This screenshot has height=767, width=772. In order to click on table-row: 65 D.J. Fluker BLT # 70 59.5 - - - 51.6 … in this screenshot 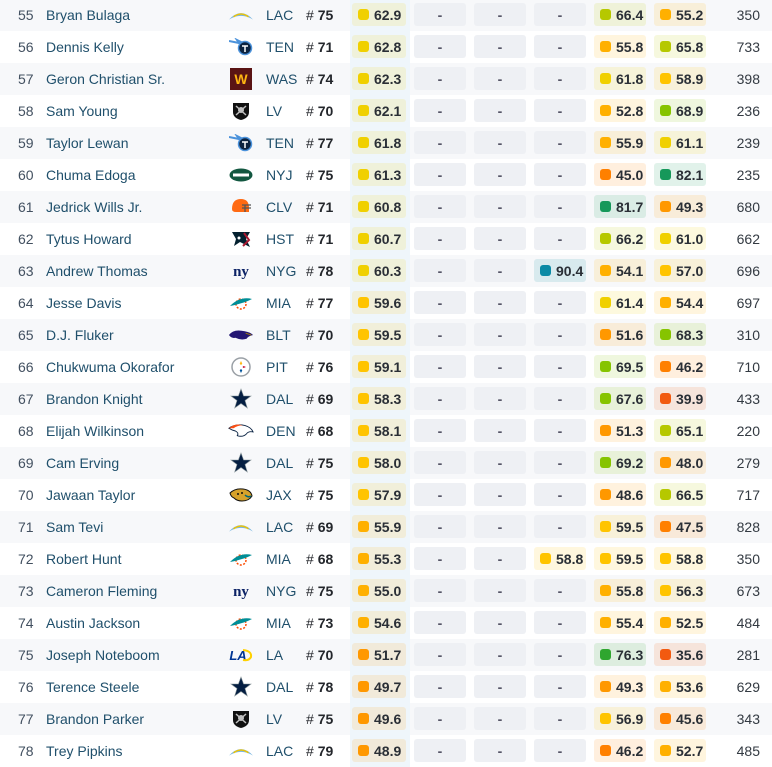, I will do `click(386, 335)`.